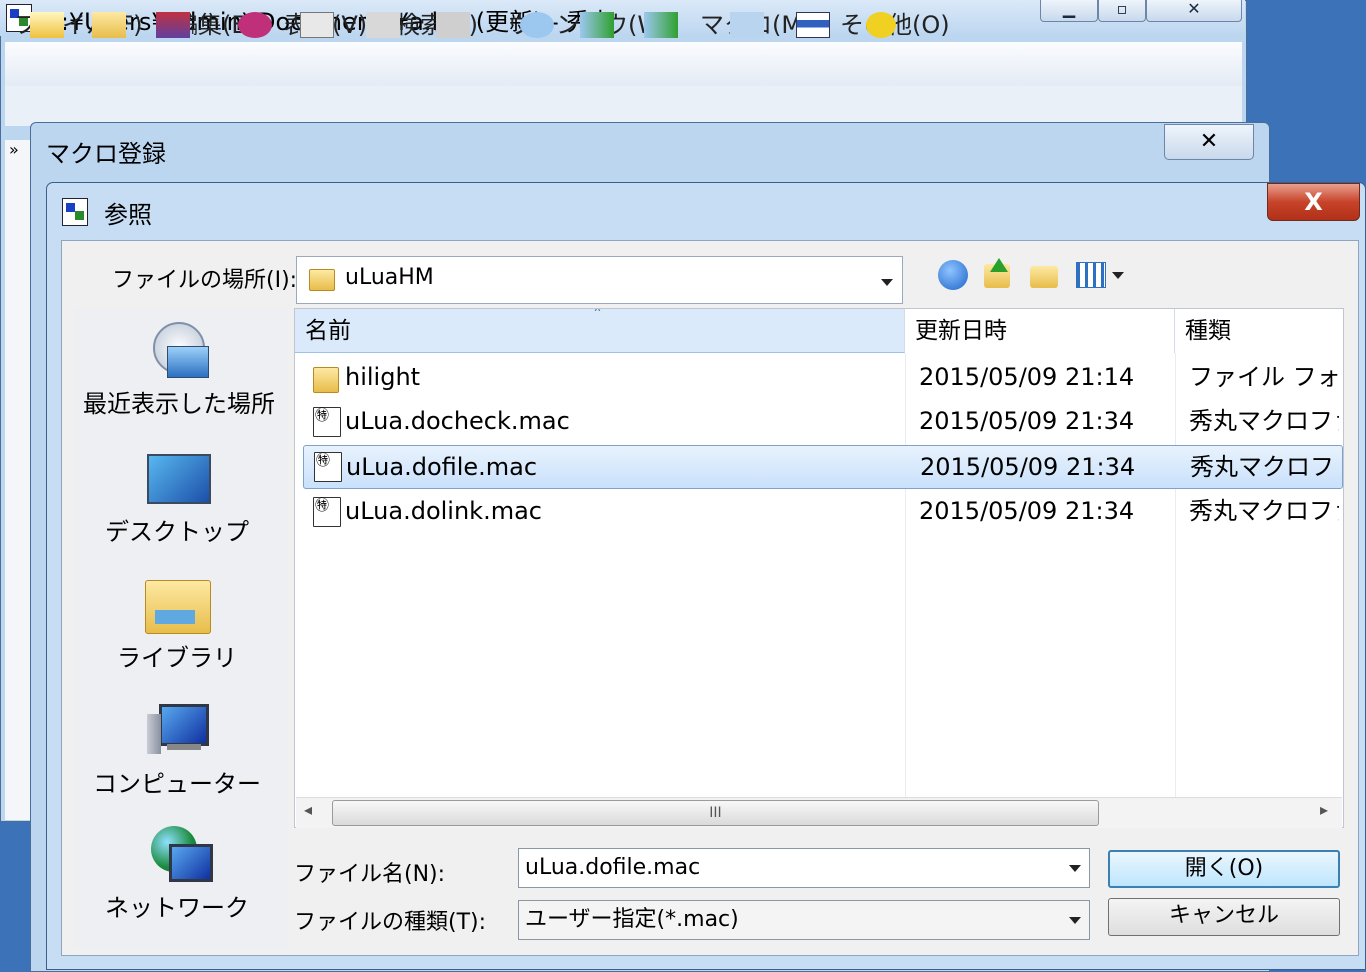 This screenshot has height=972, width=1366. Describe the element at coordinates (308, 809) in the screenshot. I see `scroll-left-icon: ◂` at that location.